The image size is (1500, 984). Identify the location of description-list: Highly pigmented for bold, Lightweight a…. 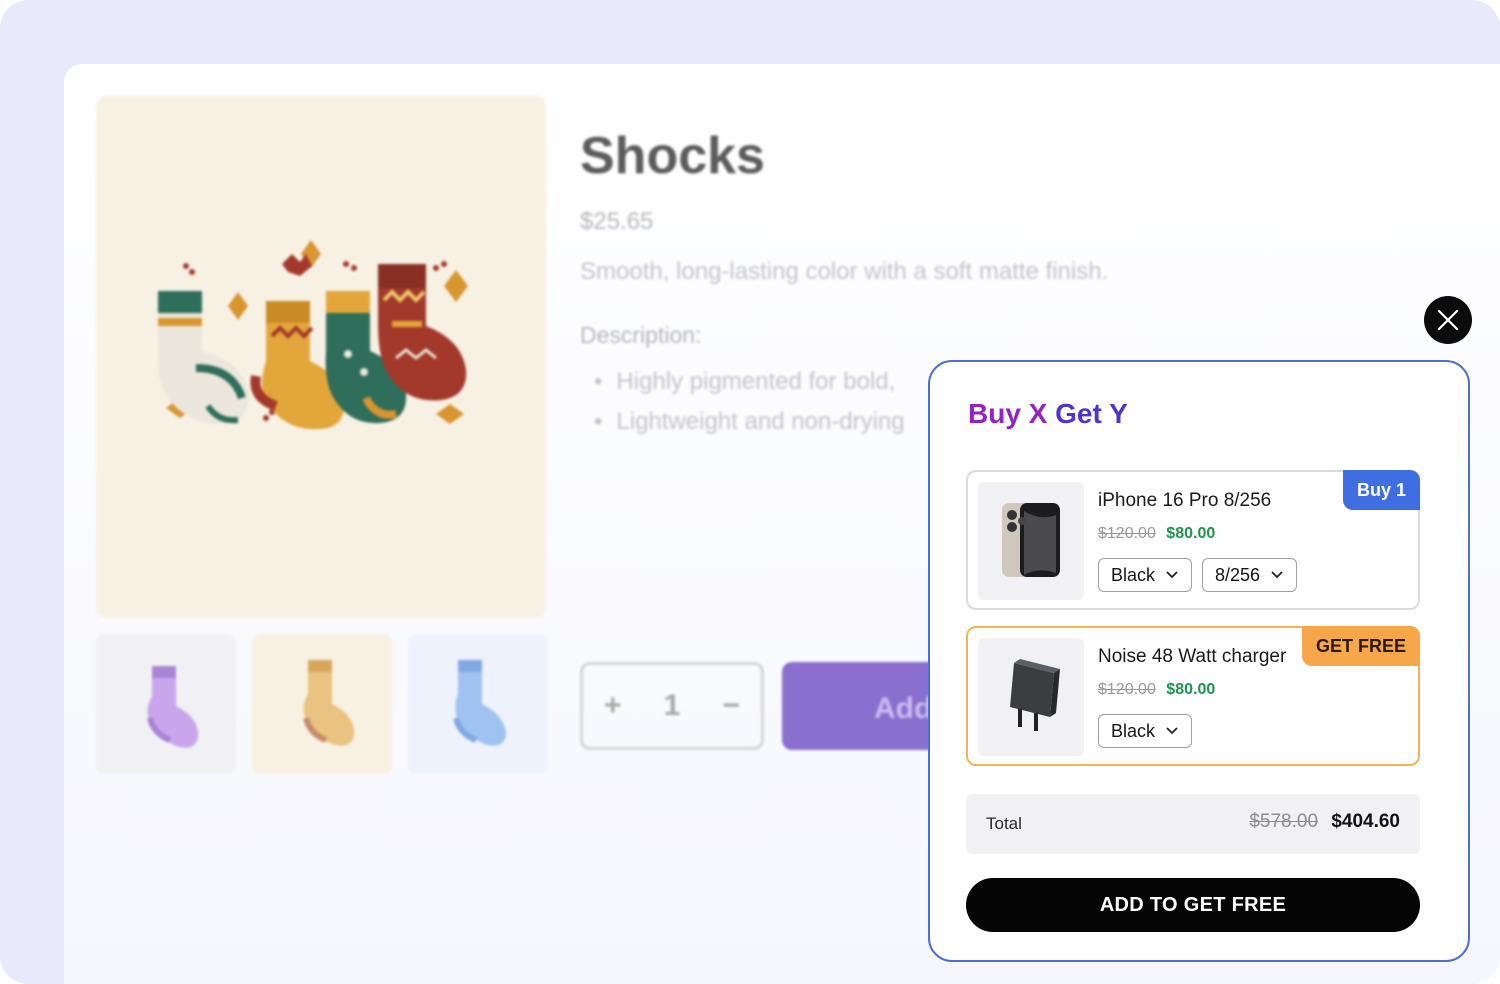
(749, 408).